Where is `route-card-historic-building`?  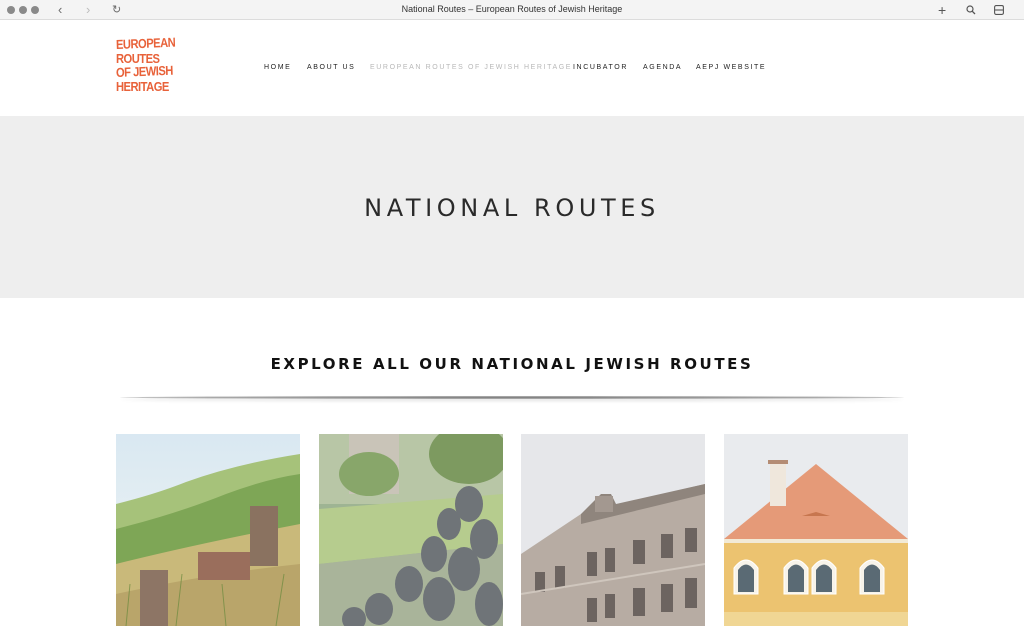
route-card-historic-building is located at coordinates (613, 530).